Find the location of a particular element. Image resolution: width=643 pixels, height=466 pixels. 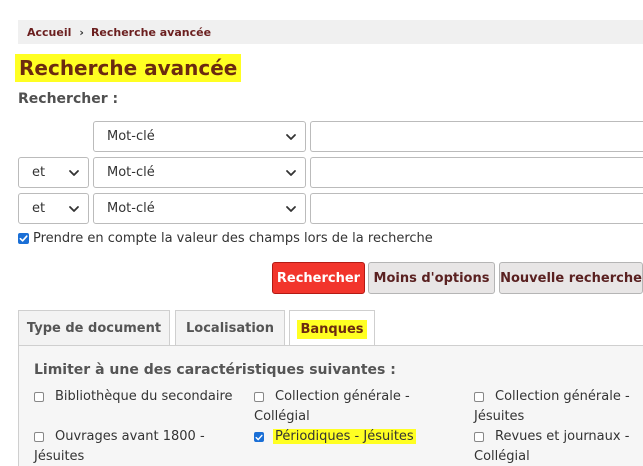

field-select-3-value: Mot-clé is located at coordinates (131, 208).